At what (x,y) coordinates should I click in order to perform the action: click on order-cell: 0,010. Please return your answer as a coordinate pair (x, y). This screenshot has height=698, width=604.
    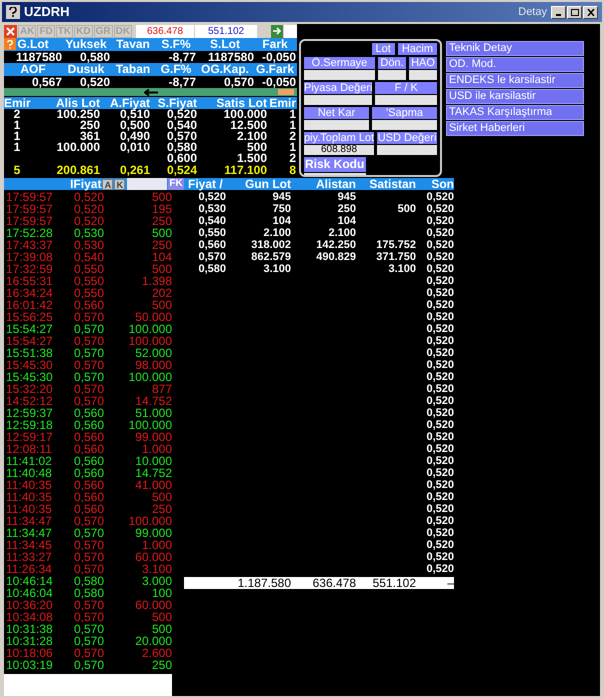
    Looking at the image, I should click on (135, 147).